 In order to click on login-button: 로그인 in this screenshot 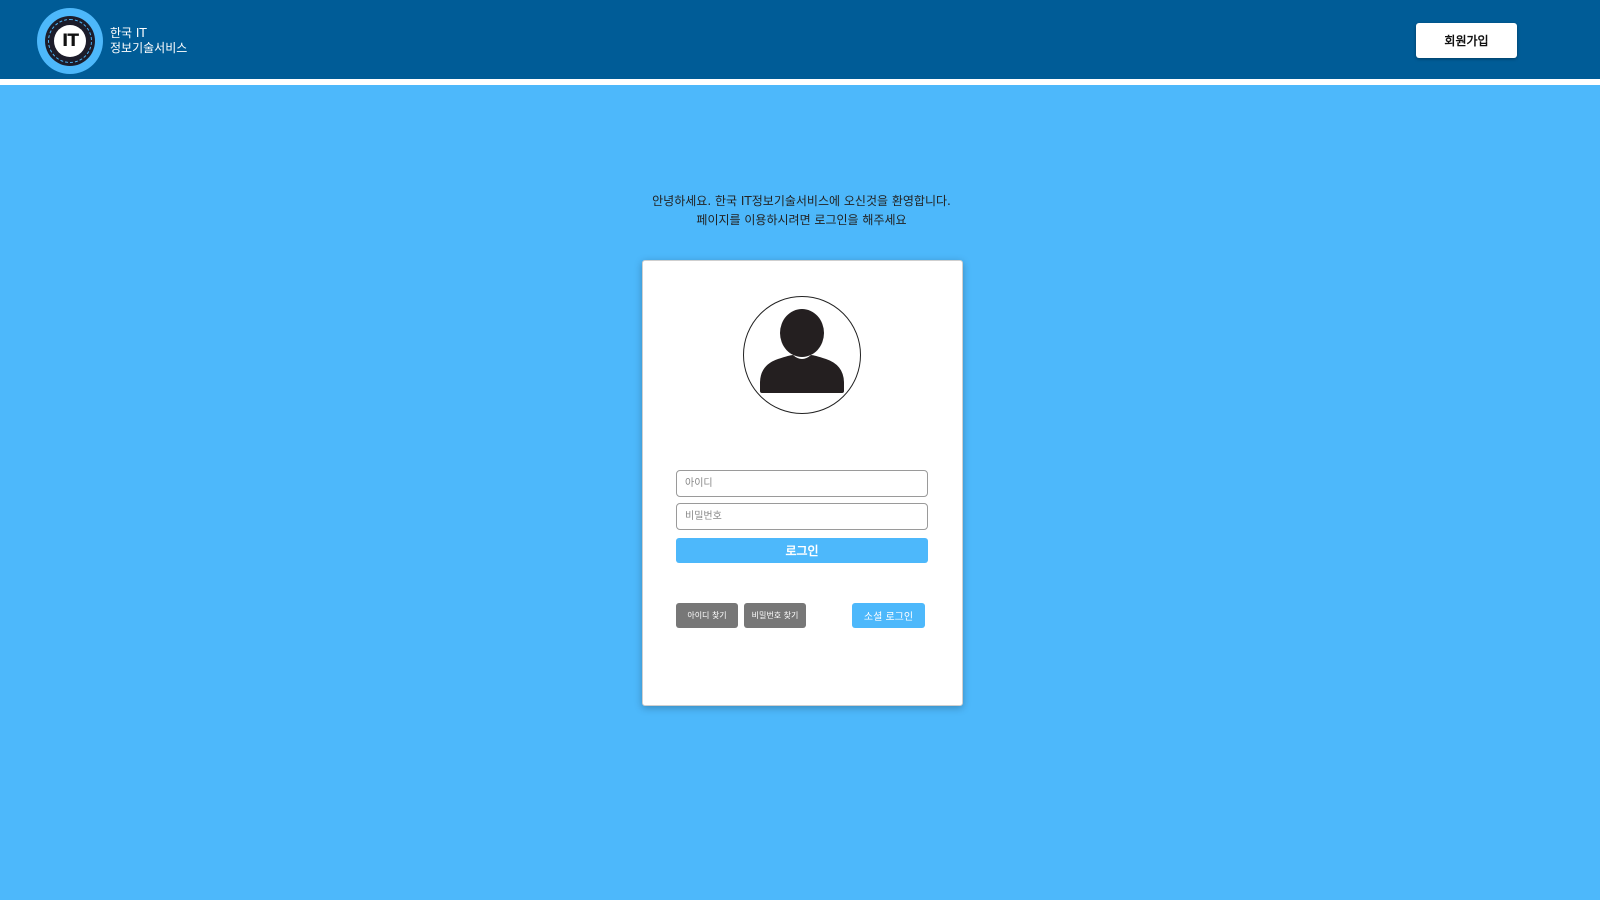, I will do `click(802, 550)`.